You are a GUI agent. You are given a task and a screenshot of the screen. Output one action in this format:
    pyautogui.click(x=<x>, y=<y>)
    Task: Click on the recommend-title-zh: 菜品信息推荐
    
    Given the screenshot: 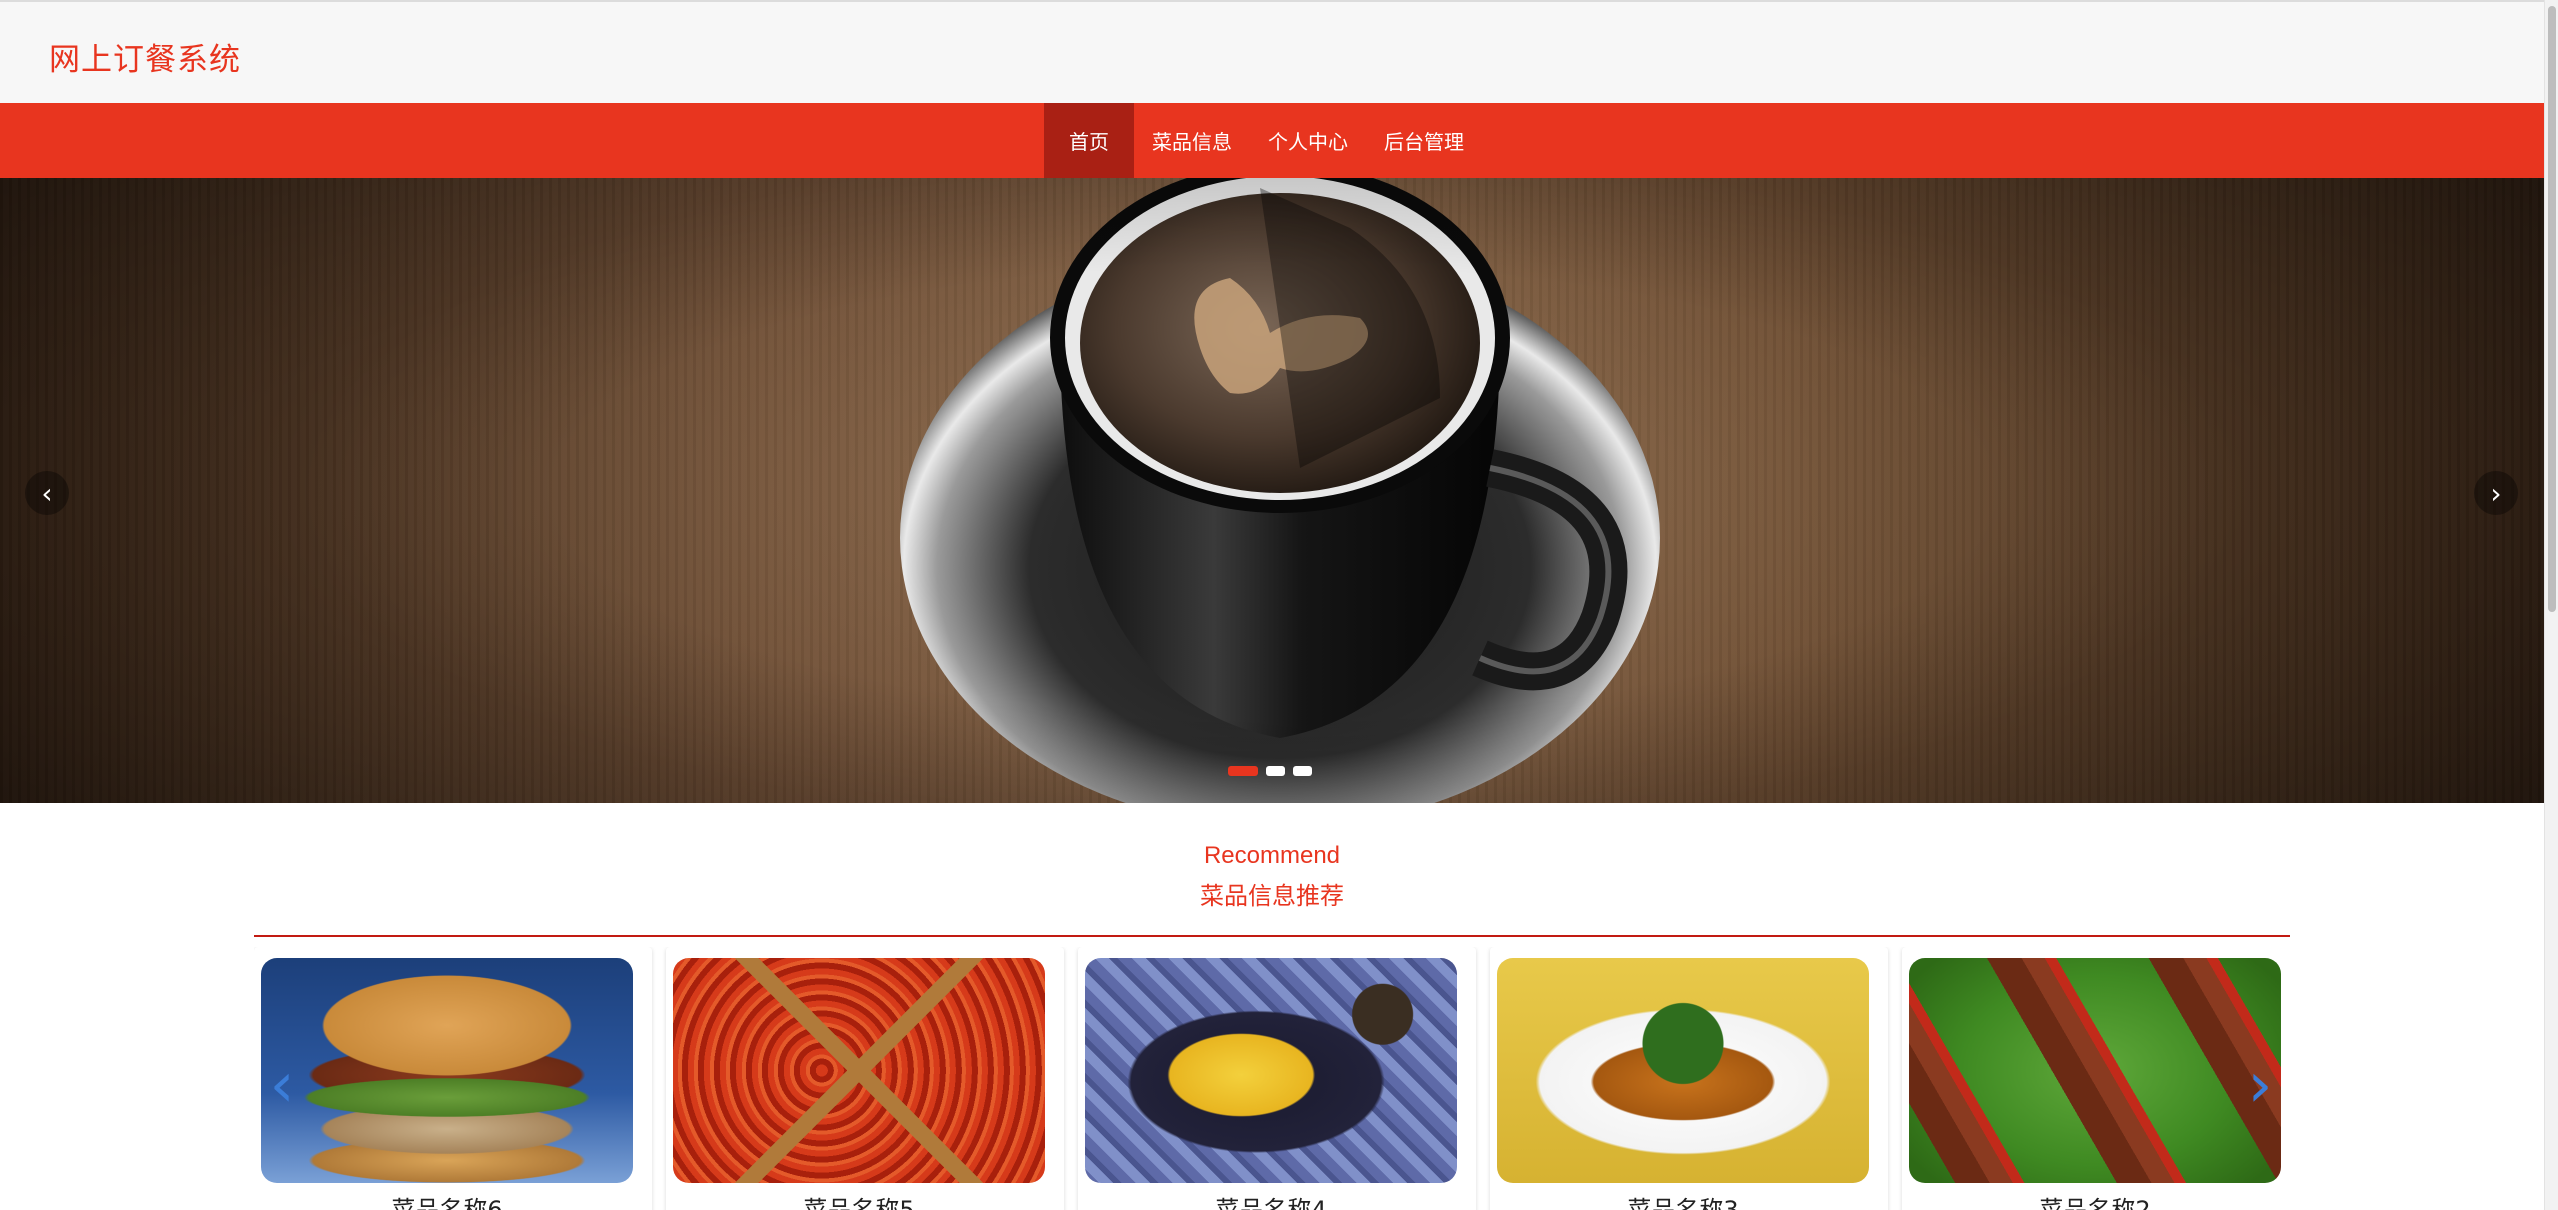 What is the action you would take?
    pyautogui.click(x=1272, y=896)
    